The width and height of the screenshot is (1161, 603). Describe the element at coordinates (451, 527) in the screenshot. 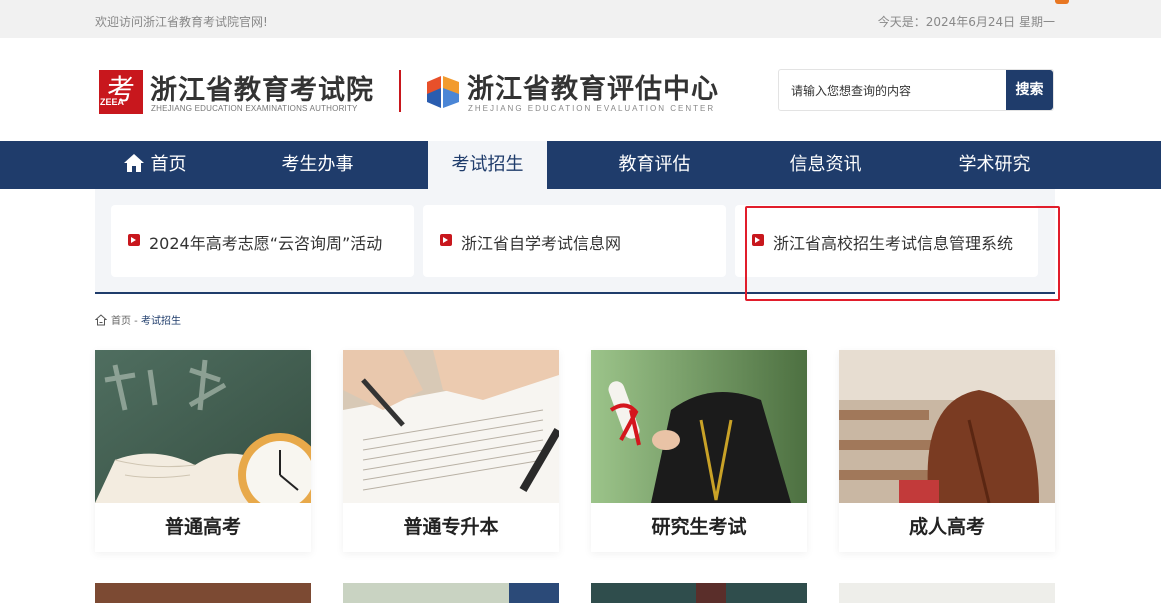

I see `tile-label: 普通专升本` at that location.